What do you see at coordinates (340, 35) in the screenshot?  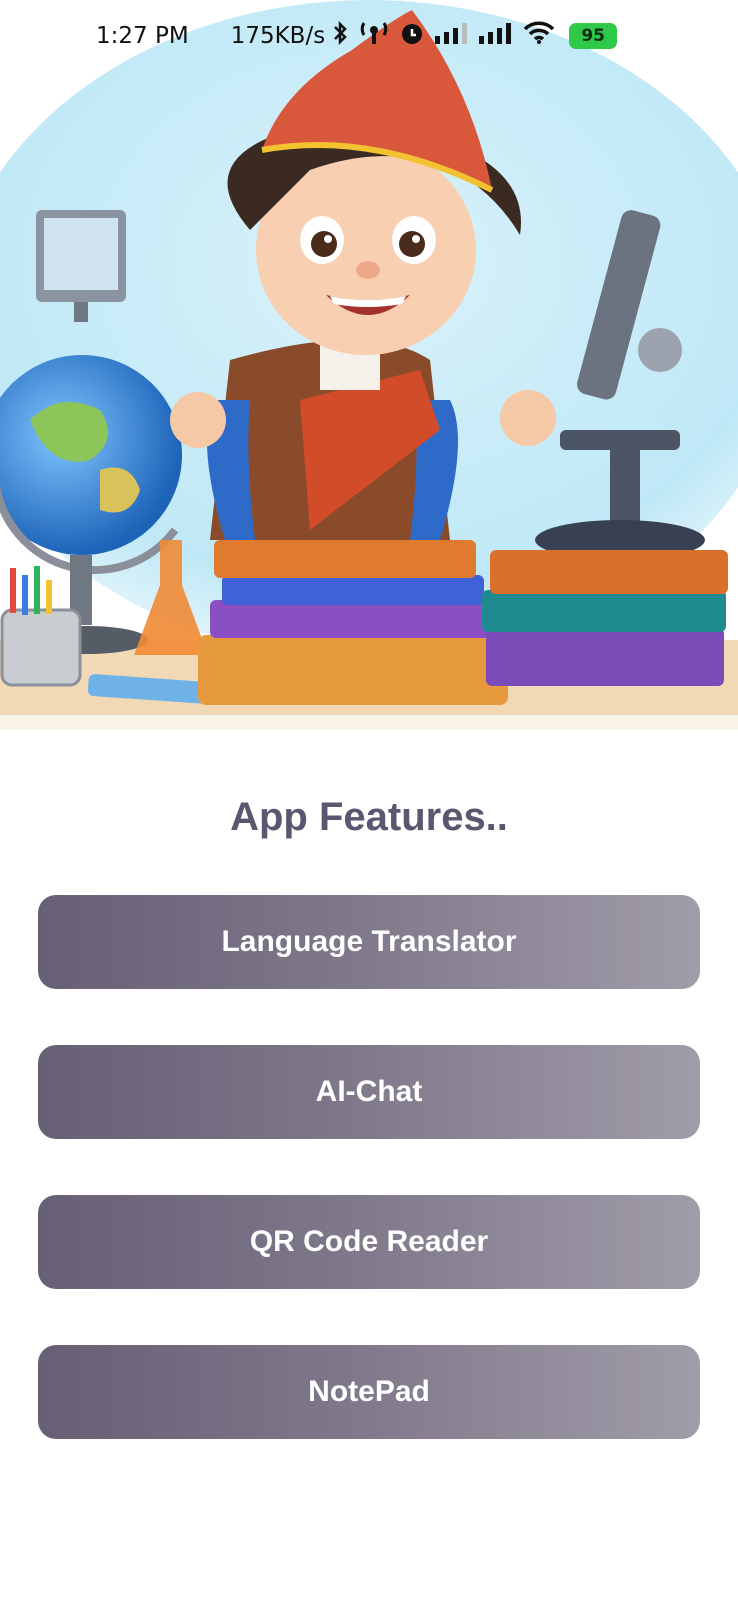 I see `bluetooth-icon` at bounding box center [340, 35].